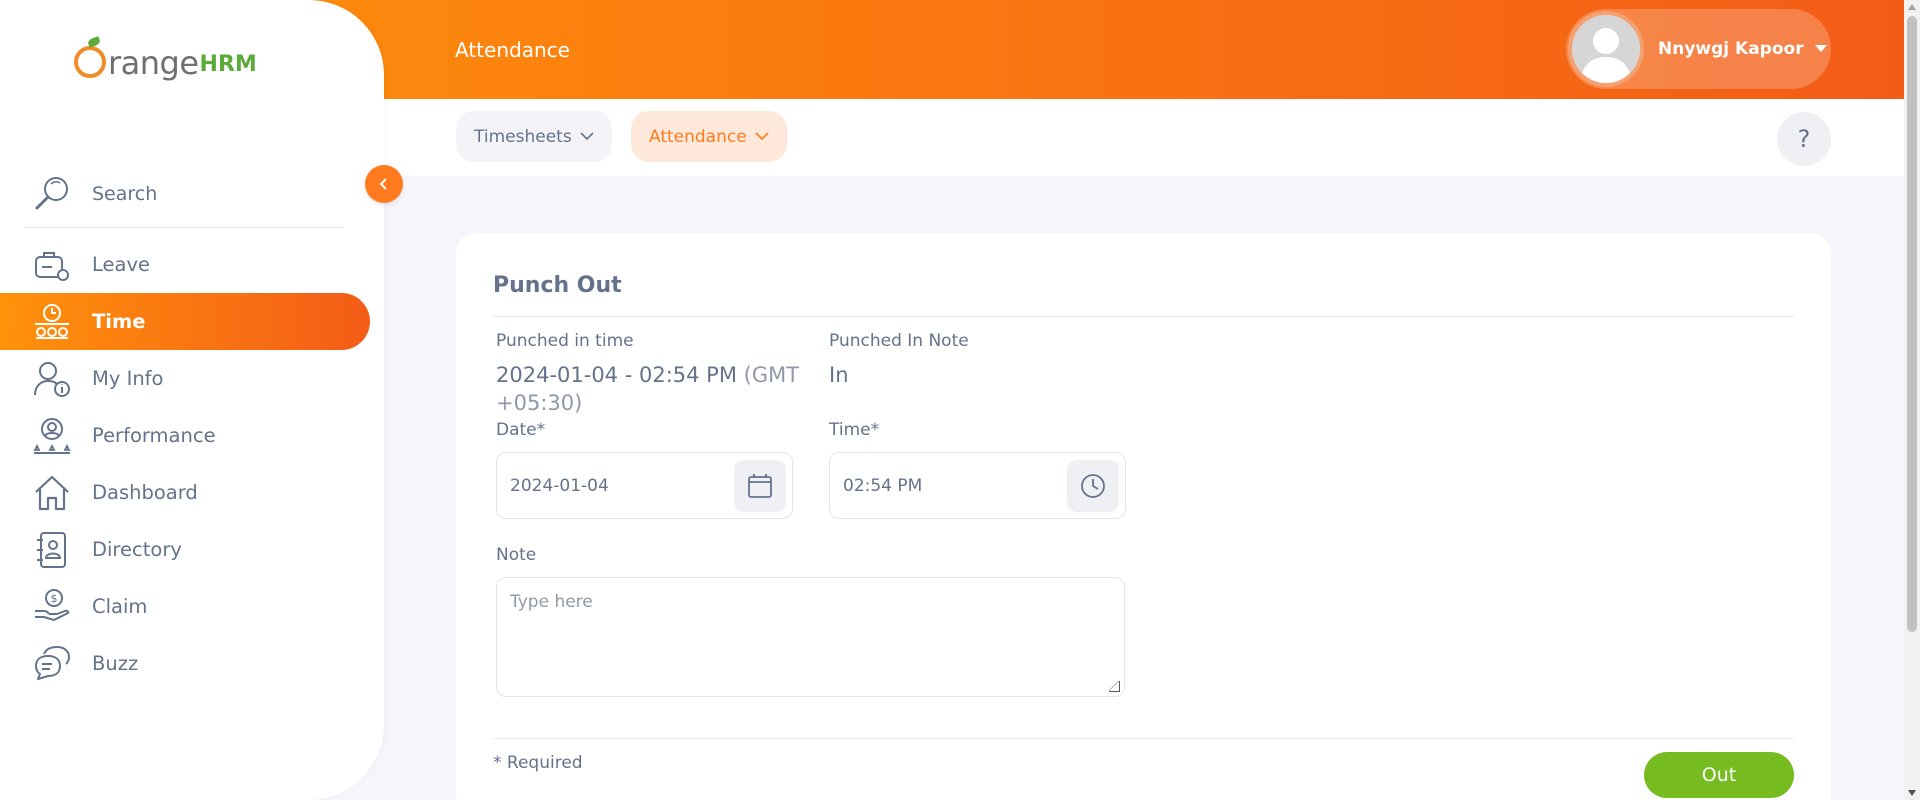 This screenshot has height=800, width=1920. What do you see at coordinates (616, 375) in the screenshot?
I see `punched-in-time-datetime: 2024-01-04 - 02:54 PM` at bounding box center [616, 375].